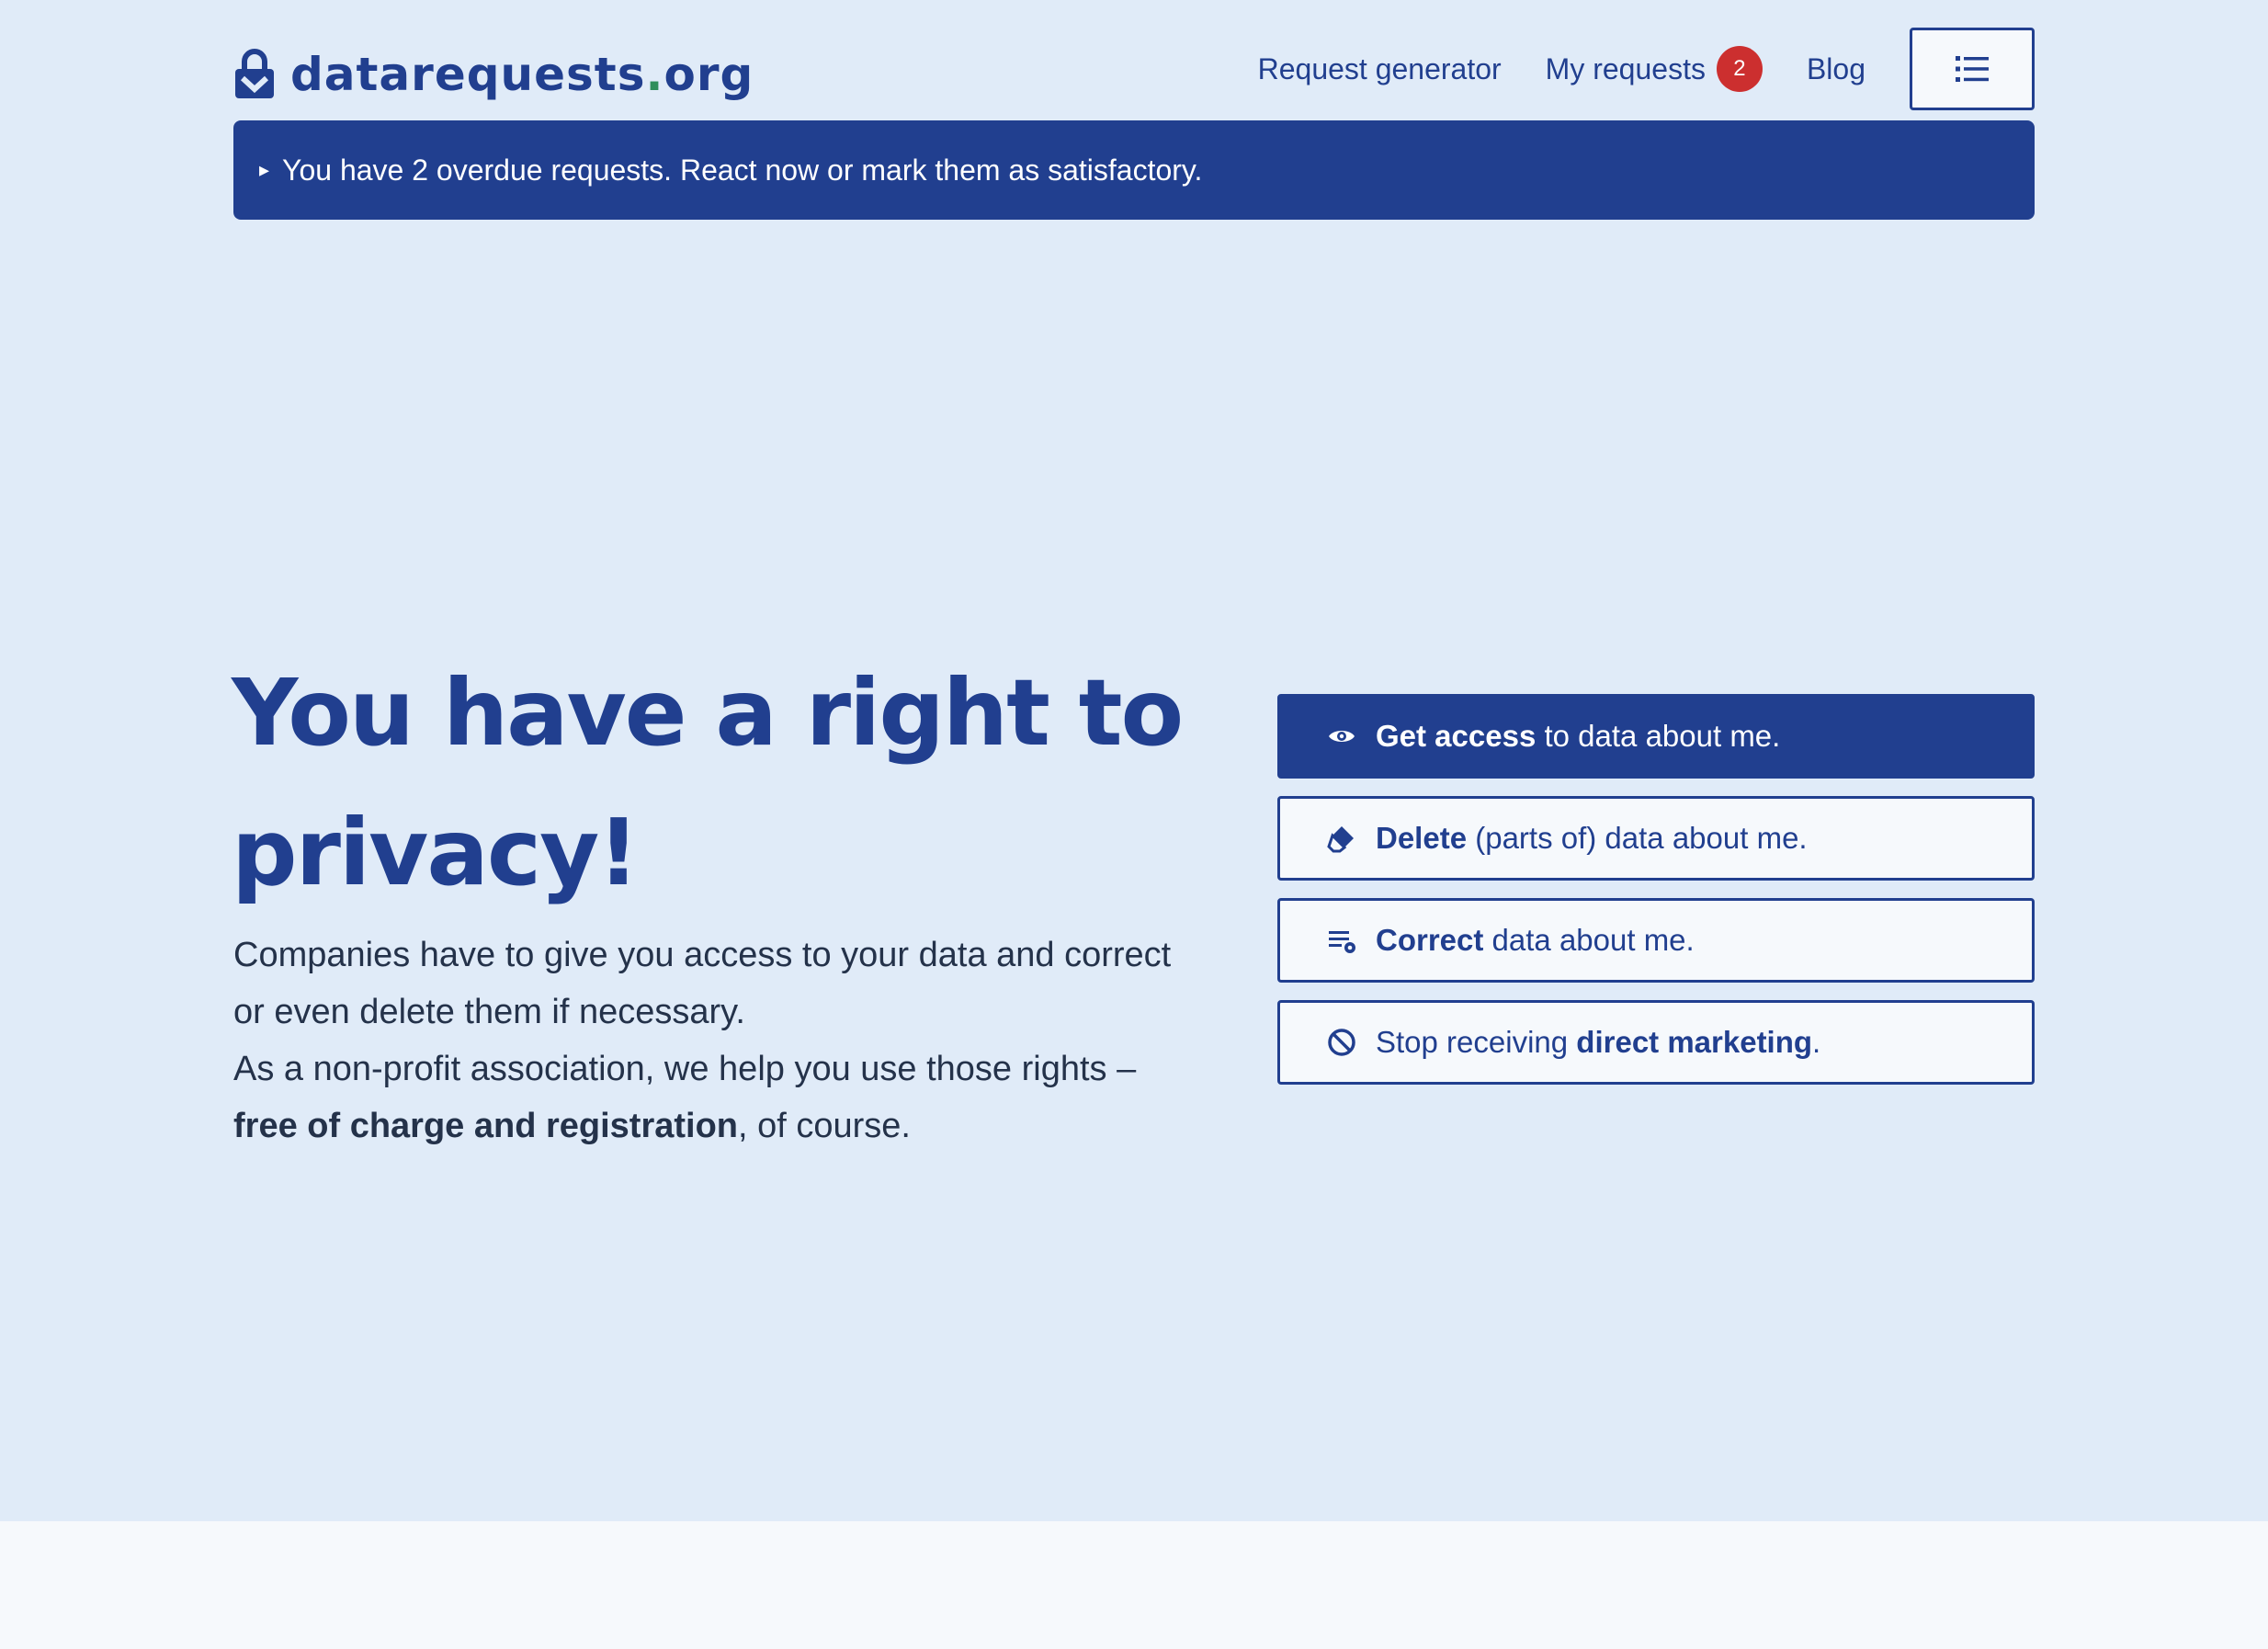  What do you see at coordinates (1836, 69) in the screenshot?
I see `nav-blog: Blog` at bounding box center [1836, 69].